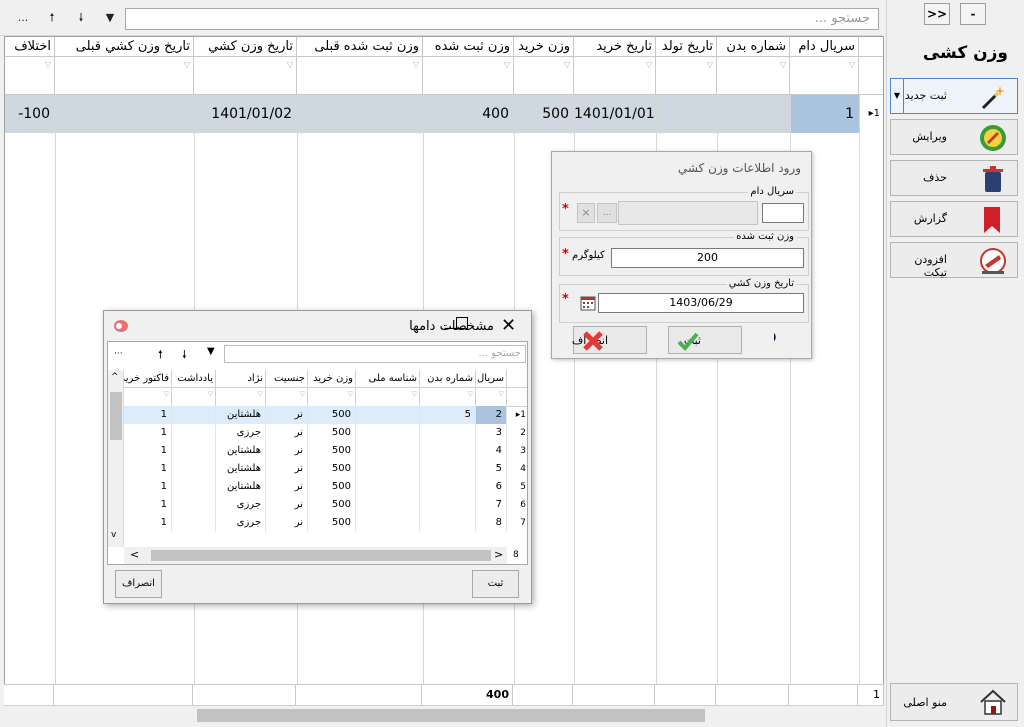 This screenshot has height=727, width=1024. Describe the element at coordinates (954, 260) in the screenshot. I see `add-ticket-button: افزودن تيکت` at that location.